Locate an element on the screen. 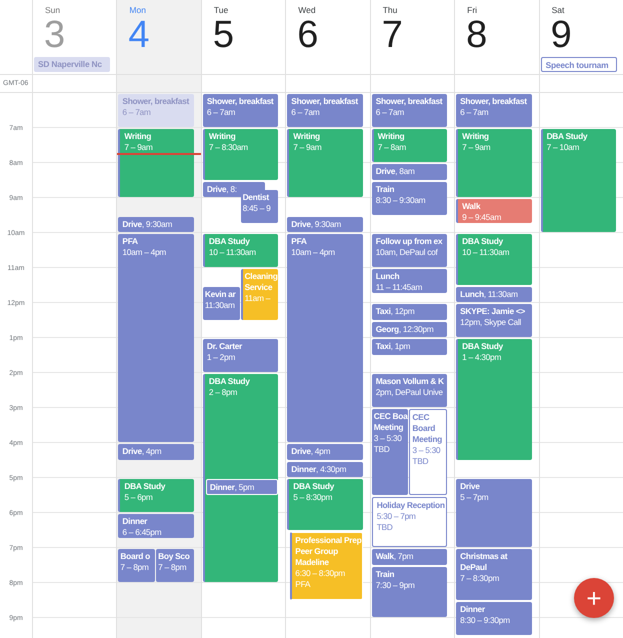 The height and width of the screenshot is (638, 623). day-number: 8 is located at coordinates (477, 35).